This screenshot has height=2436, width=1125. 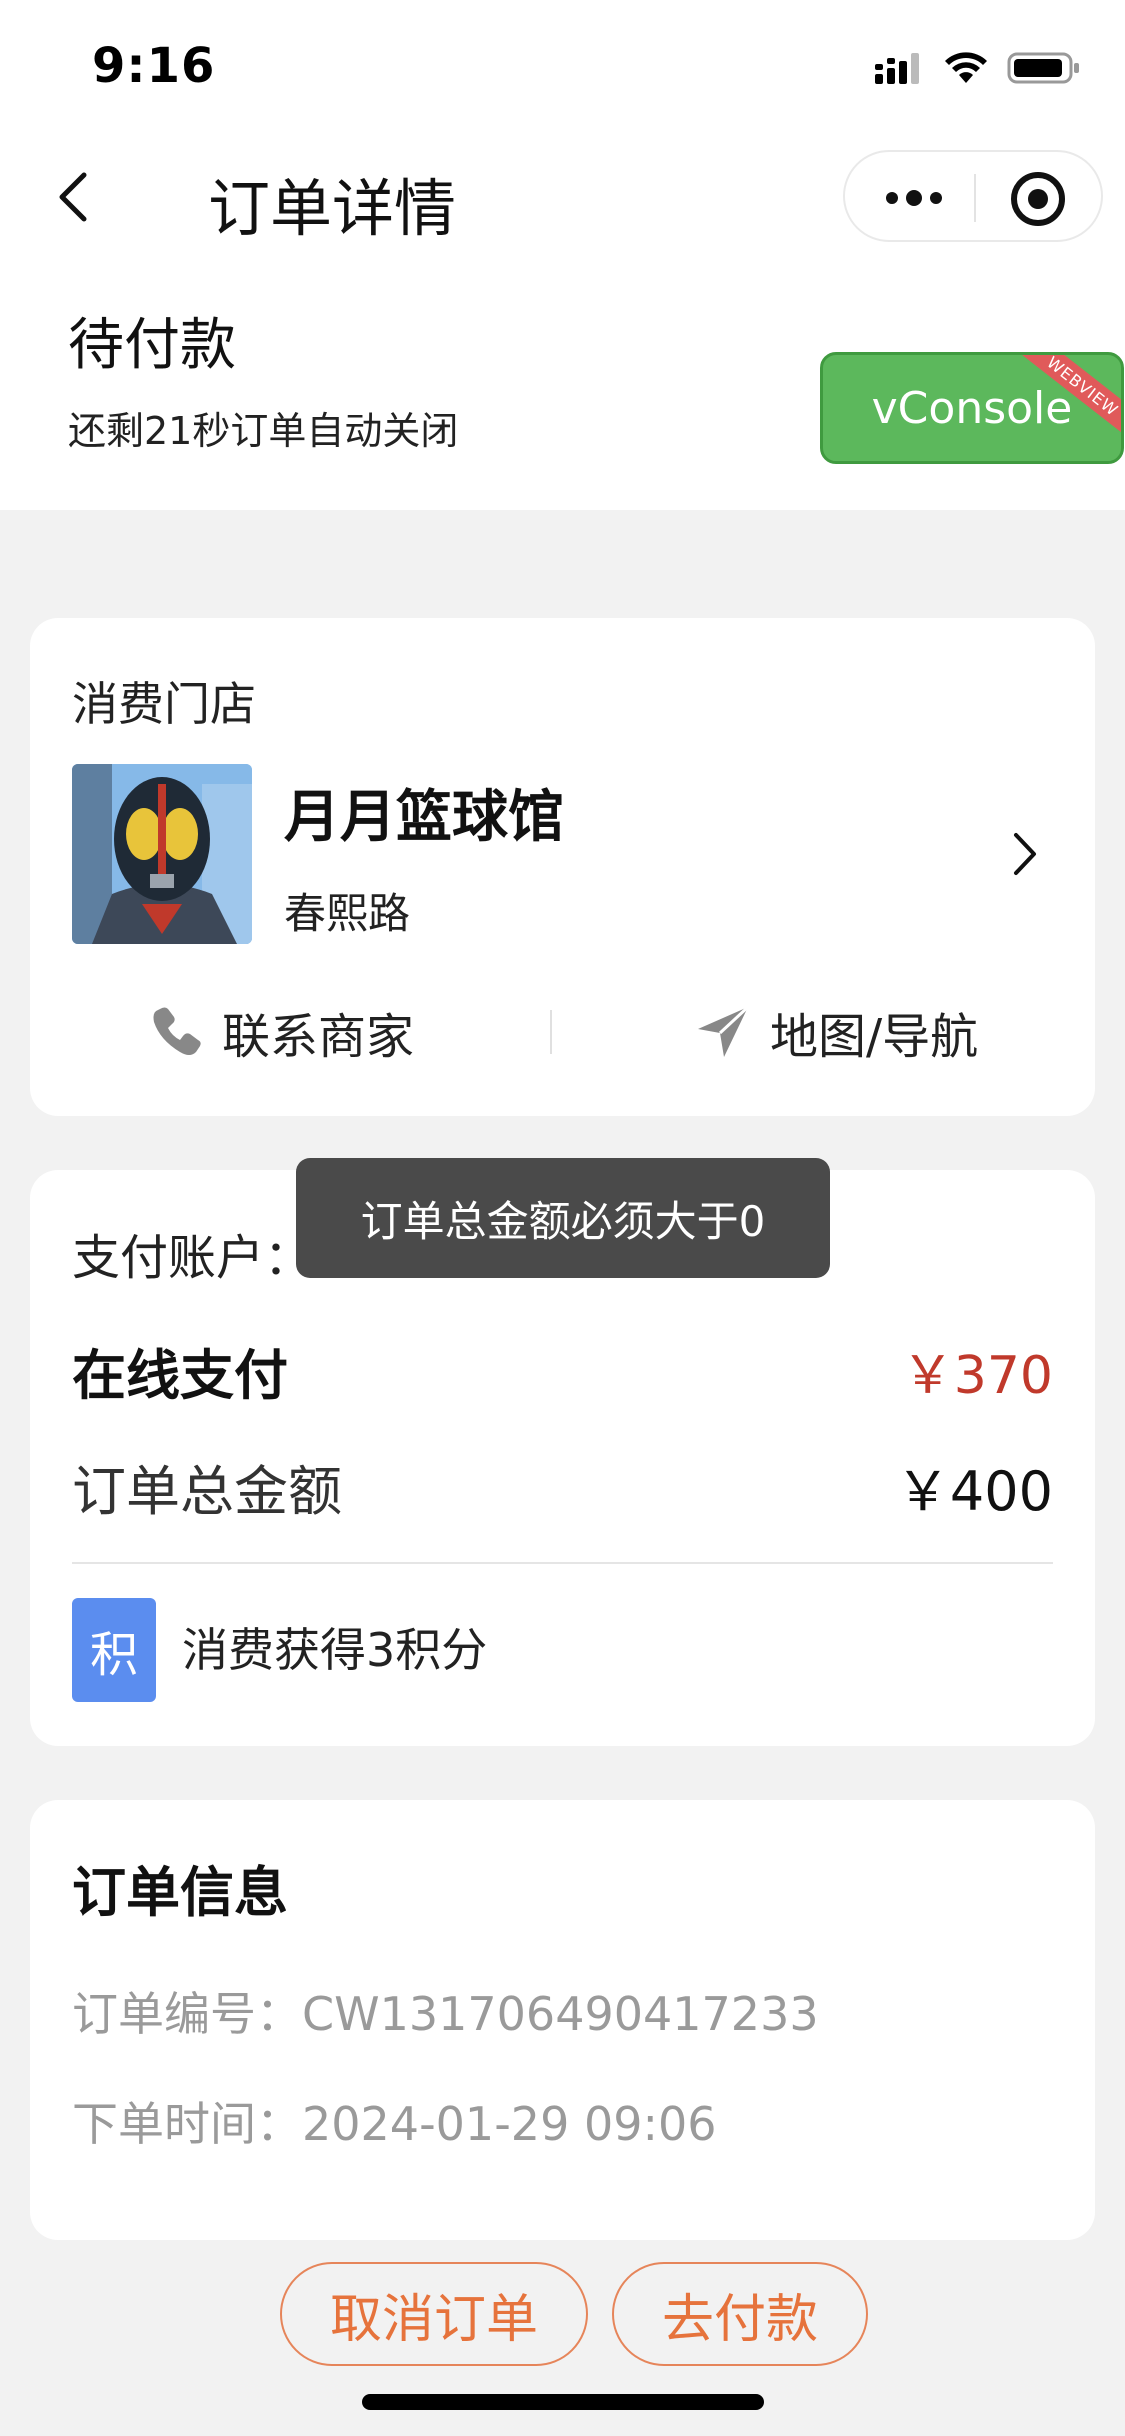 I want to click on order-number: 订单编号：CW131706490417233, so click(x=445, y=2014).